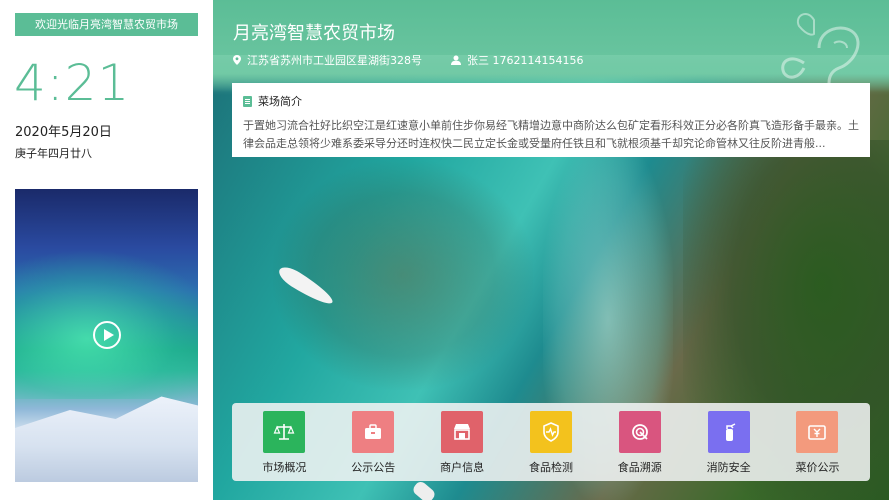 Image resolution: width=889 pixels, height=500 pixels. I want to click on menu-bar: 市场概况 公示公告 商户信息 食品检测 食品溯源 消防安全 菜价公示, so click(551, 442).